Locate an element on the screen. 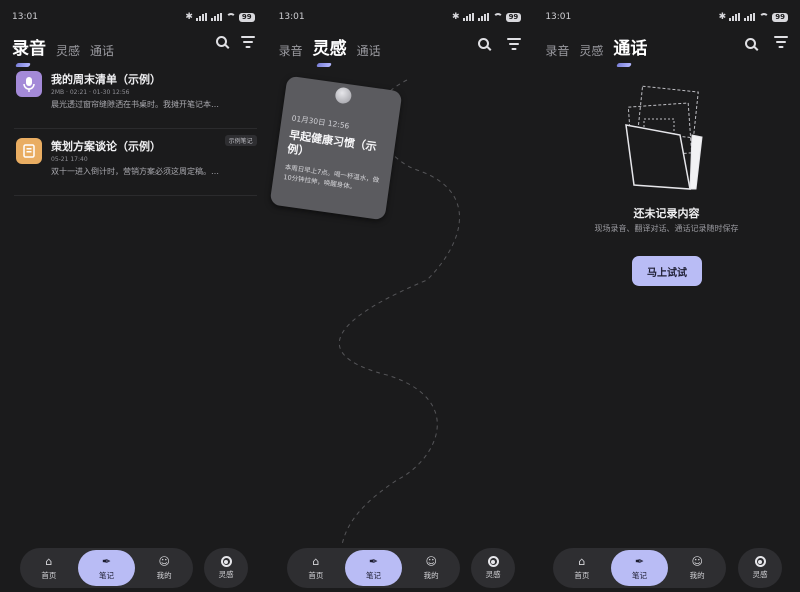 The image size is (800, 592). try-now-button: 马上试试 is located at coordinates (667, 271).